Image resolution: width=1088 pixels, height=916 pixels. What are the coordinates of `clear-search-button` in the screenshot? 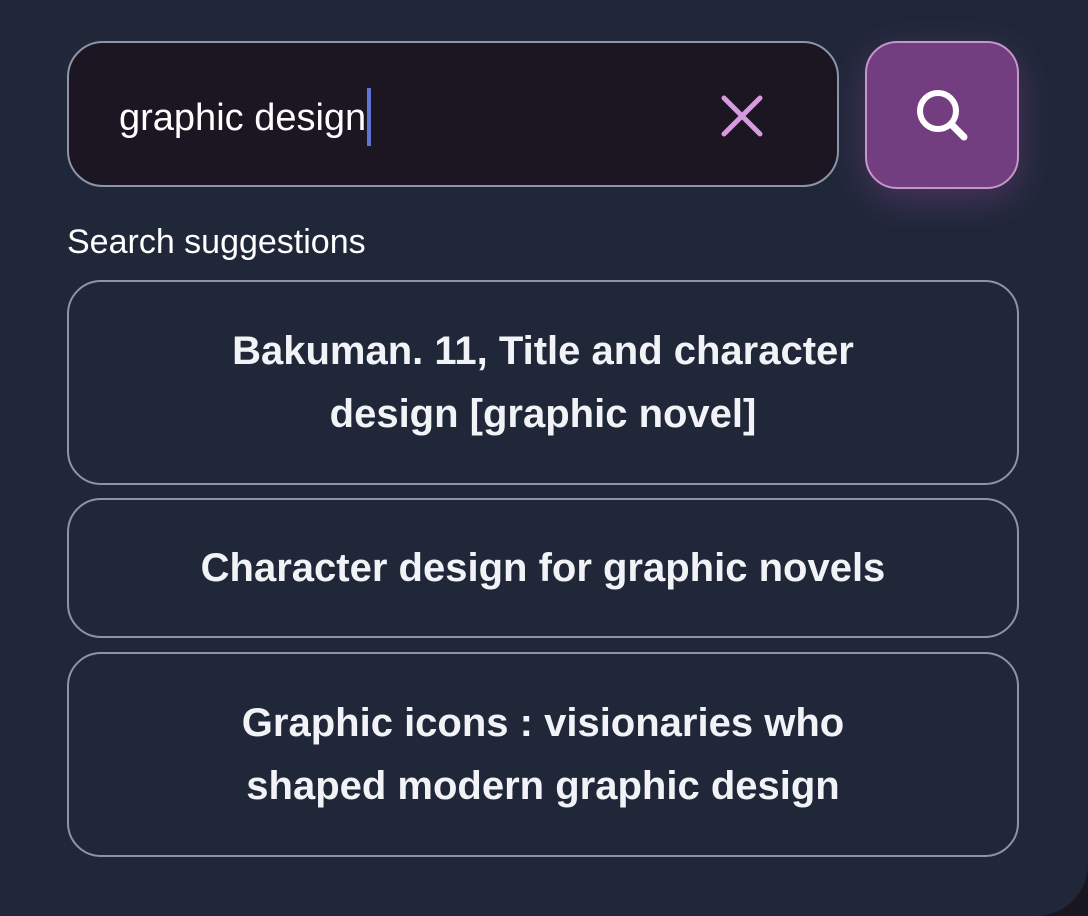 It's located at (742, 116).